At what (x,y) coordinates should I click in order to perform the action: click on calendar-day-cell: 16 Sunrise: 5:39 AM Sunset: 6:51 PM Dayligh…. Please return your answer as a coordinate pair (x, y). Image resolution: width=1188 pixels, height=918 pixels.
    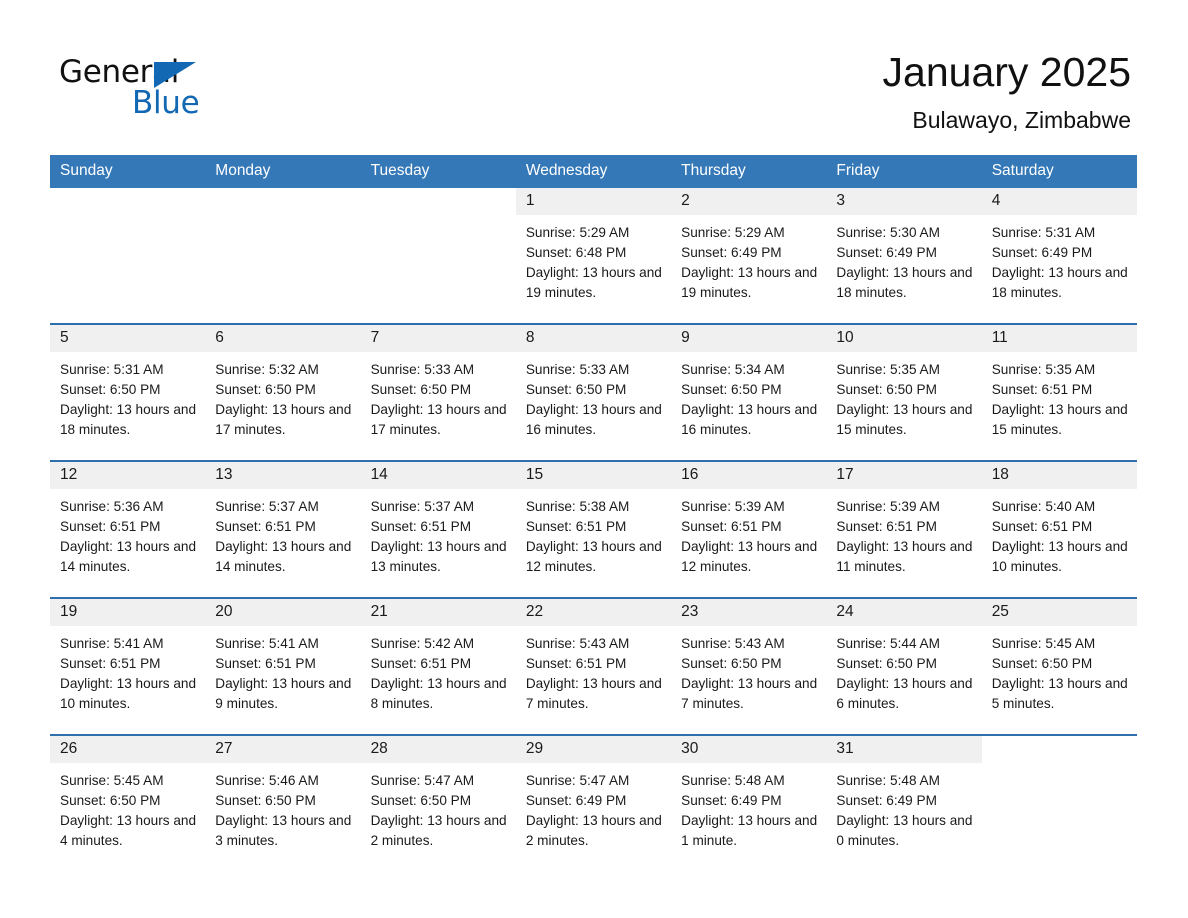
    Looking at the image, I should click on (749, 520).